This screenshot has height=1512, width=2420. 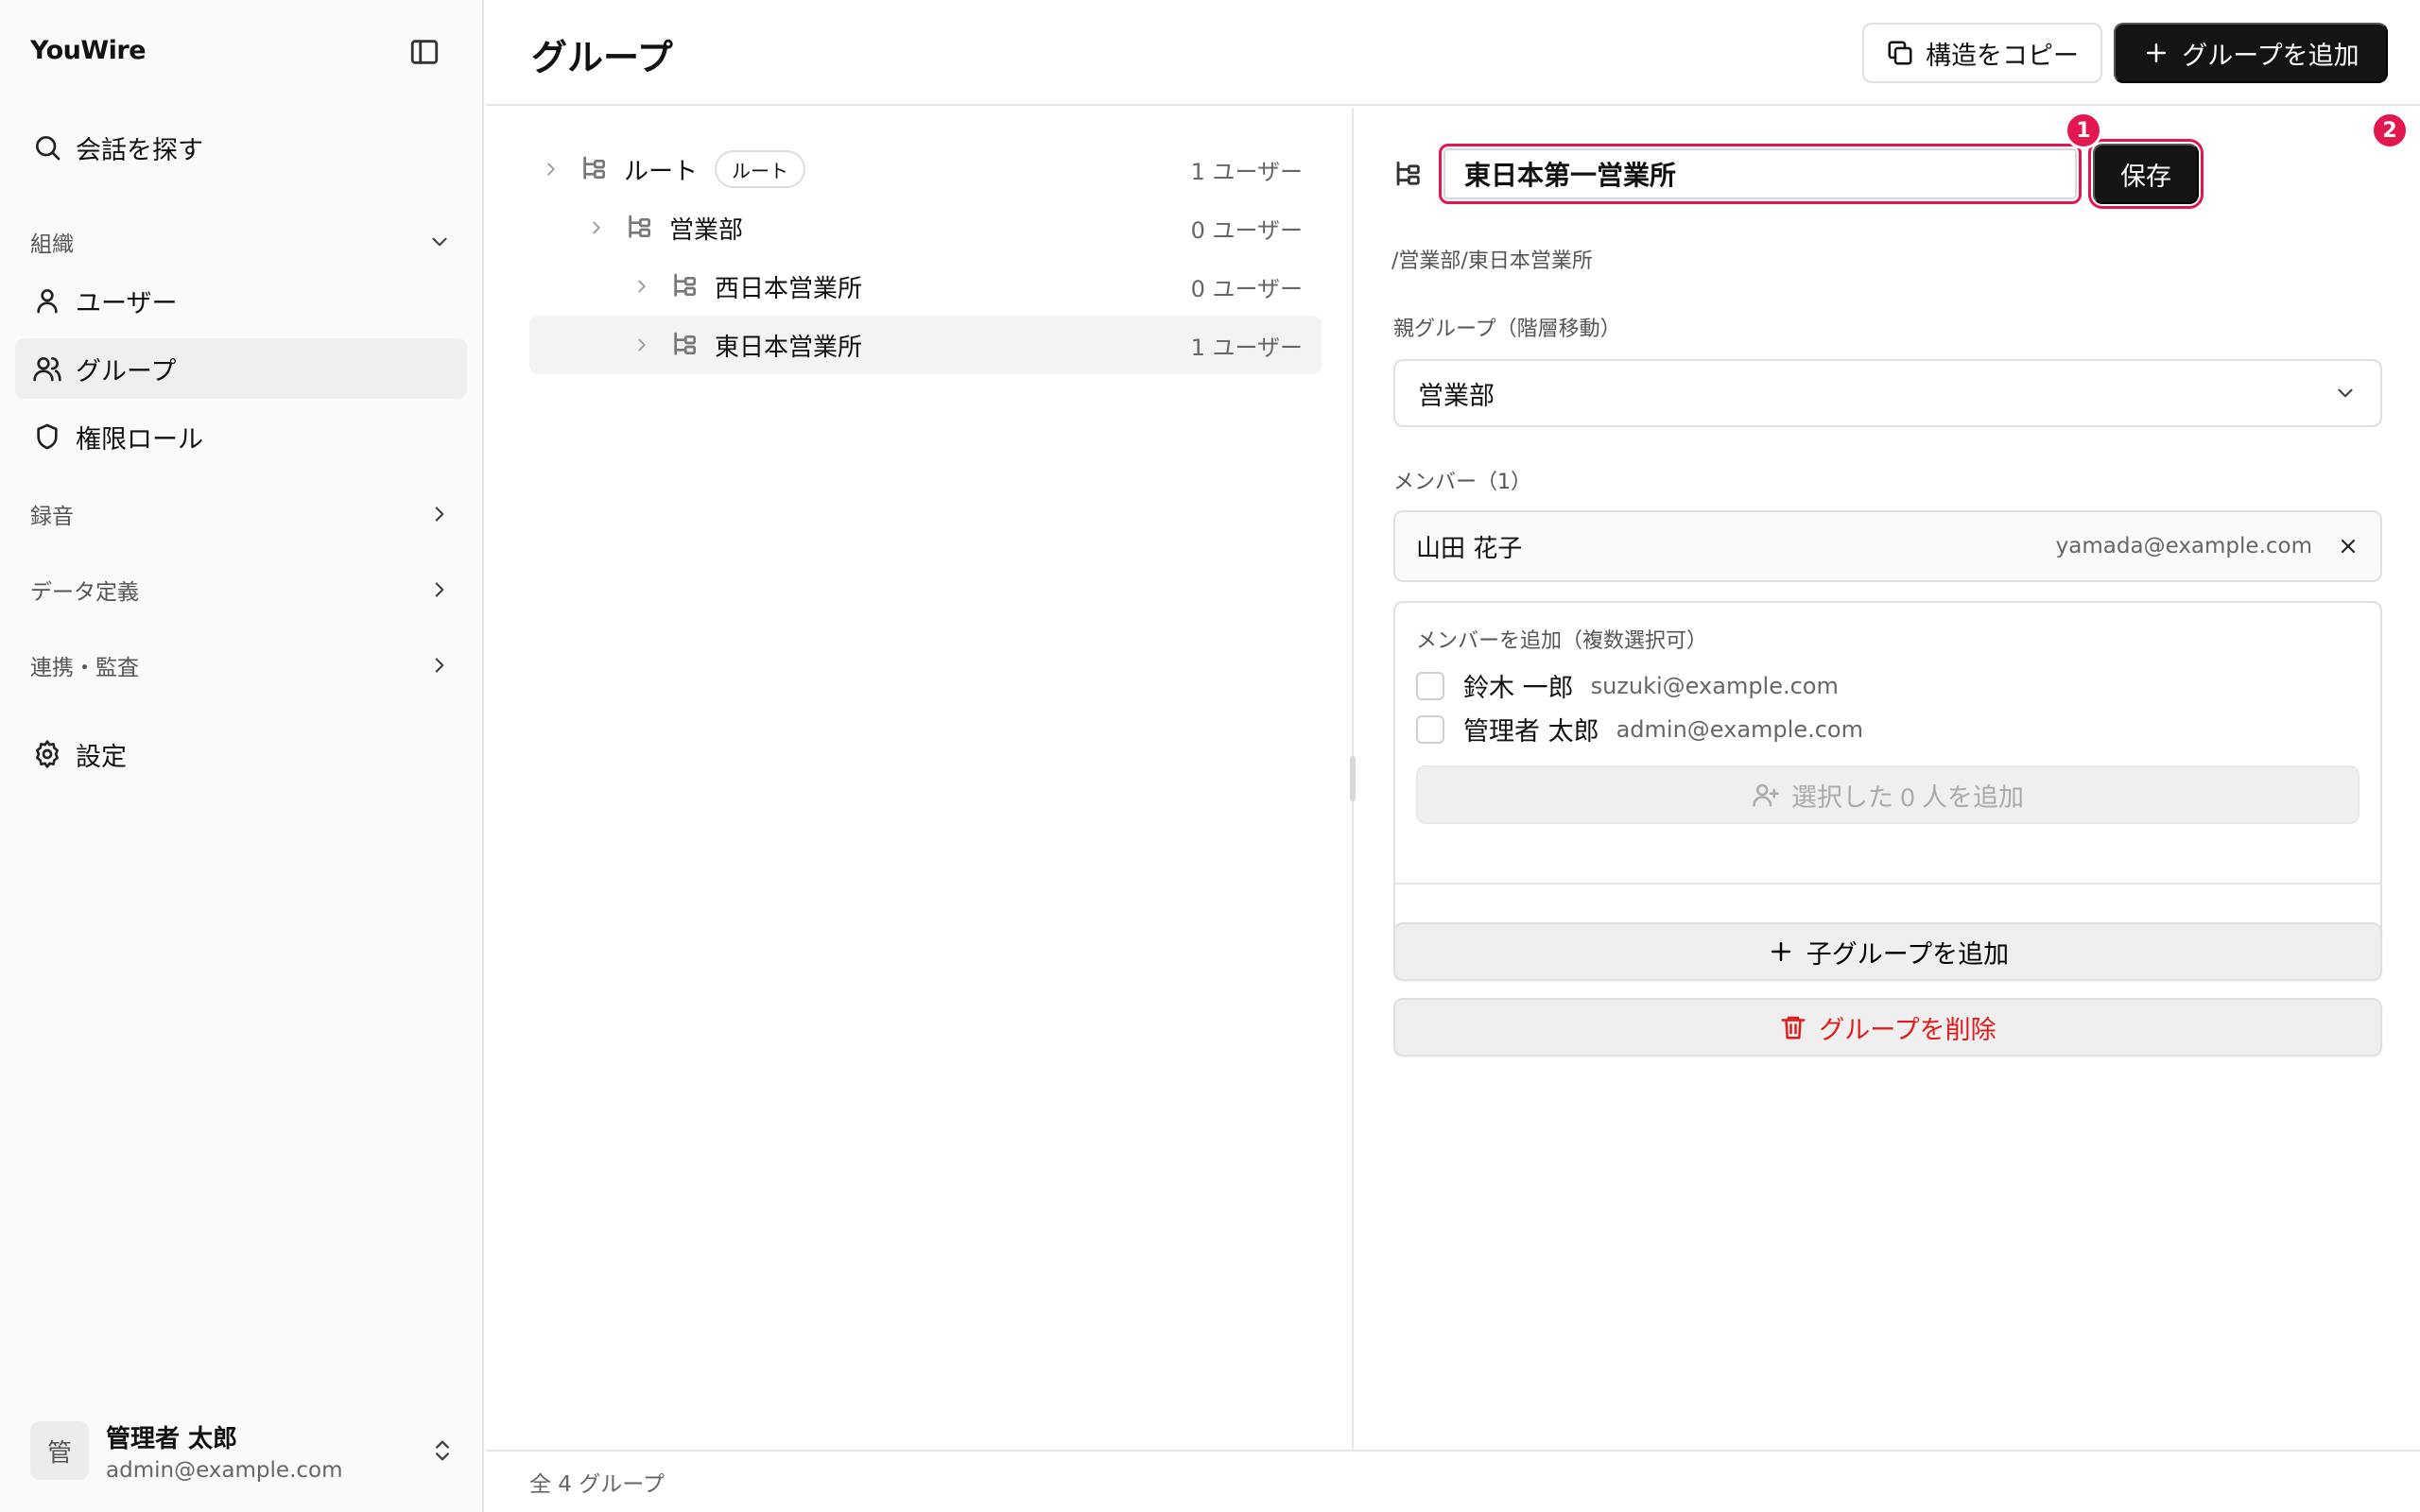 I want to click on trash-icon, so click(x=1793, y=1027).